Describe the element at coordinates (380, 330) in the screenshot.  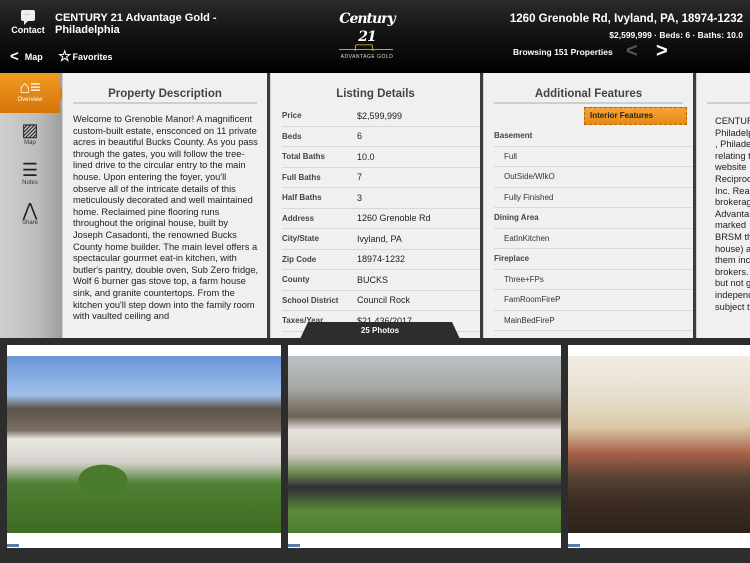
I see `photos-toggle-tab: 25 Photos` at that location.